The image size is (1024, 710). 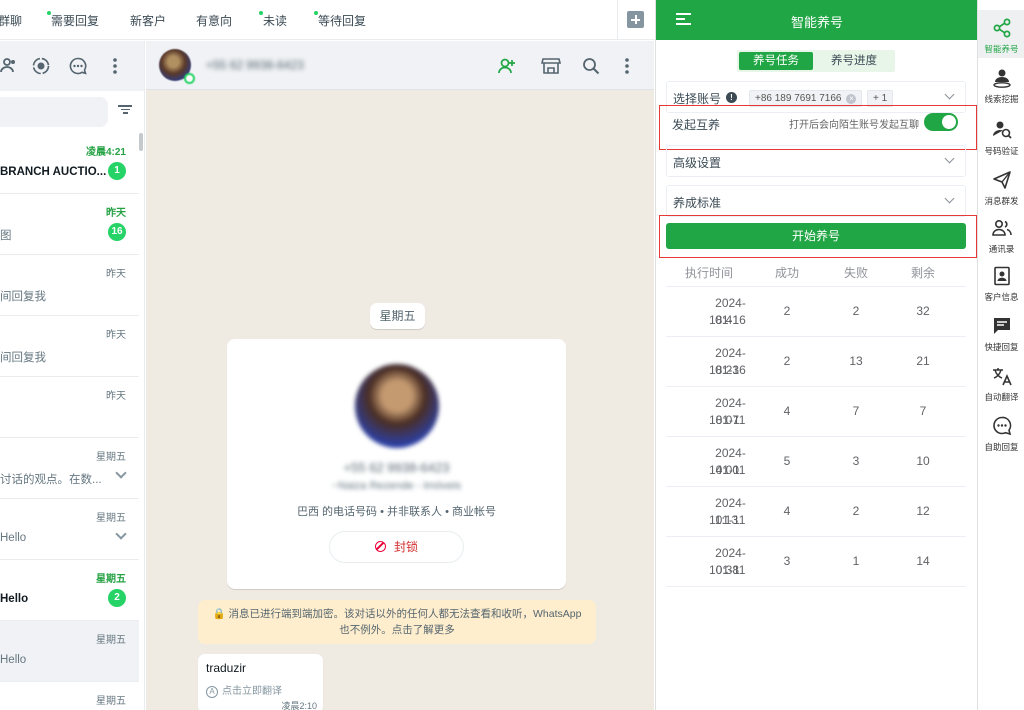 I want to click on task-datetime: 2024-01-11 10:38, so click(x=727, y=561).